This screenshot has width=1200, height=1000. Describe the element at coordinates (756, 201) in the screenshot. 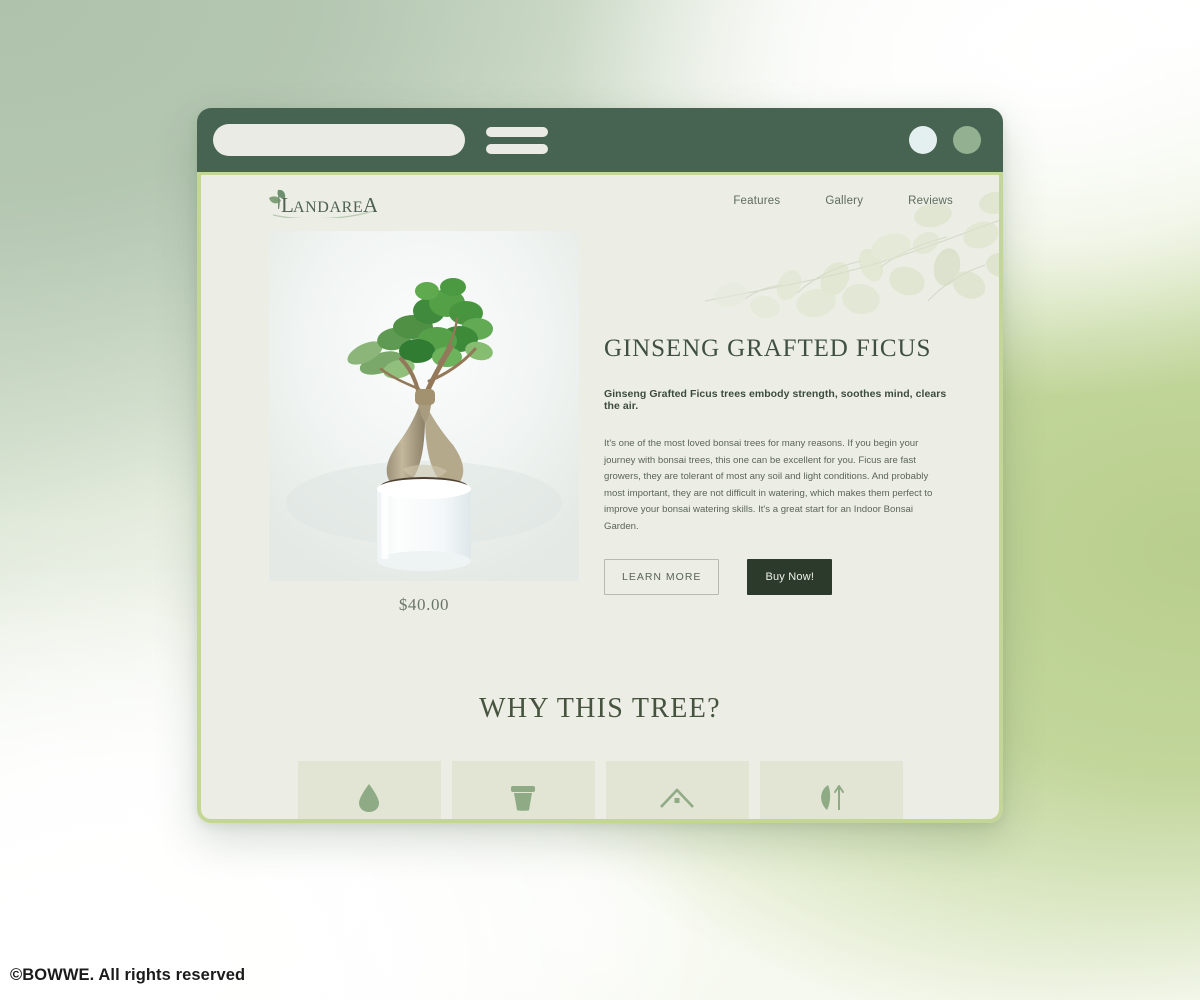

I see `nav-link-features: Features` at that location.